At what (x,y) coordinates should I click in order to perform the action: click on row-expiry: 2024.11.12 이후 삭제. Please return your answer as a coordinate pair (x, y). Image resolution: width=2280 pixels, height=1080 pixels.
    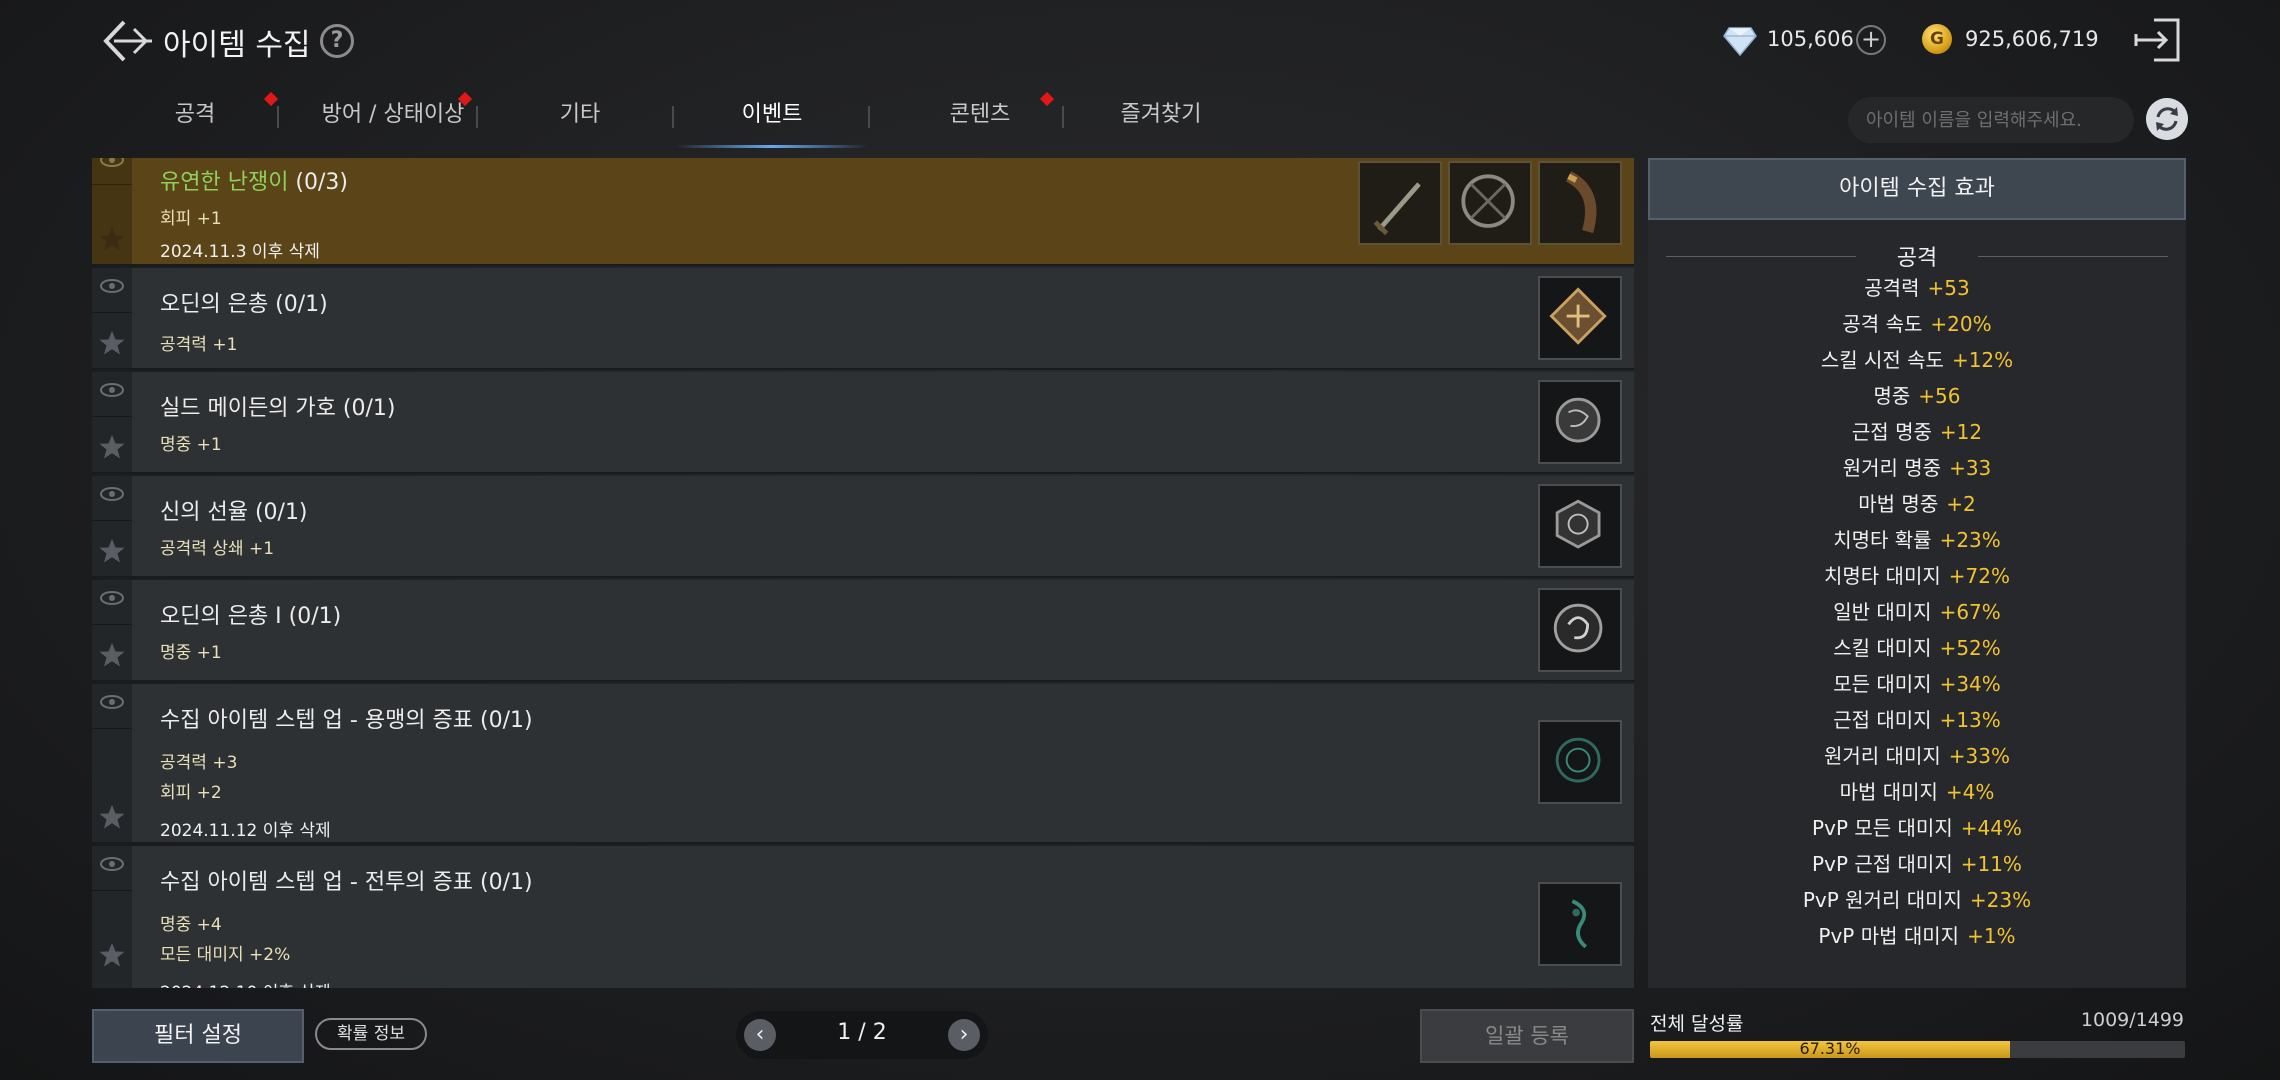
    Looking at the image, I should click on (245, 831).